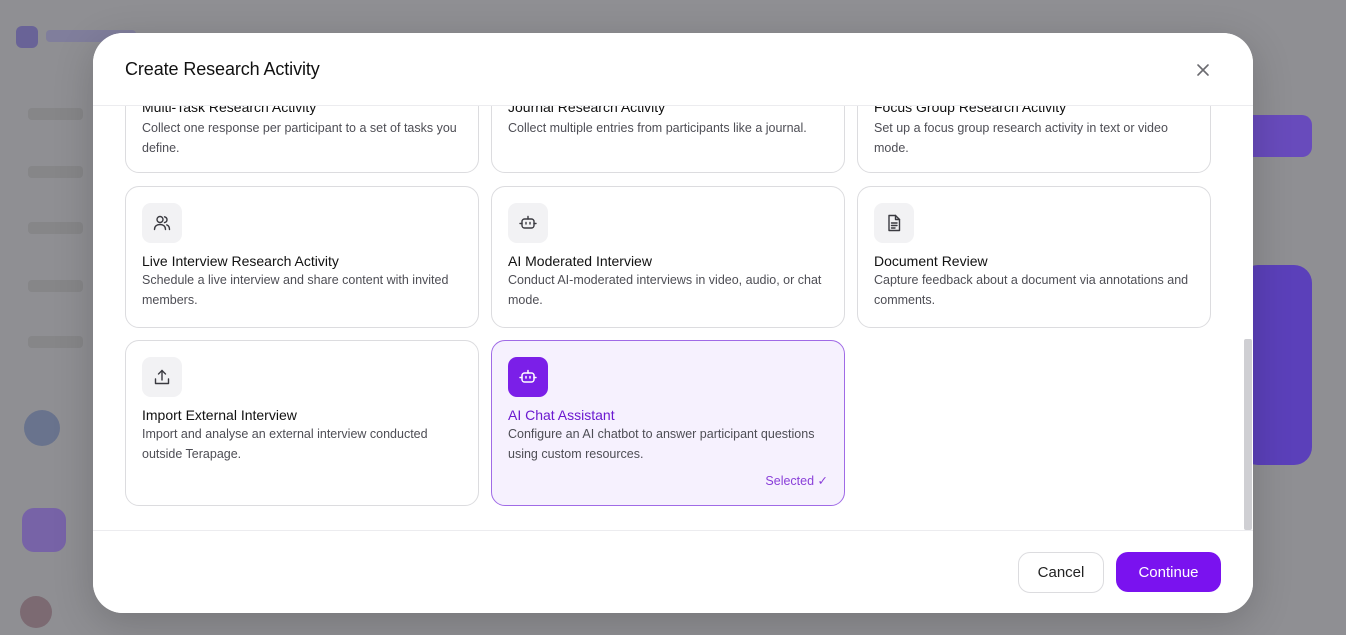 Image resolution: width=1346 pixels, height=635 pixels. I want to click on close-icon, so click(1203, 70).